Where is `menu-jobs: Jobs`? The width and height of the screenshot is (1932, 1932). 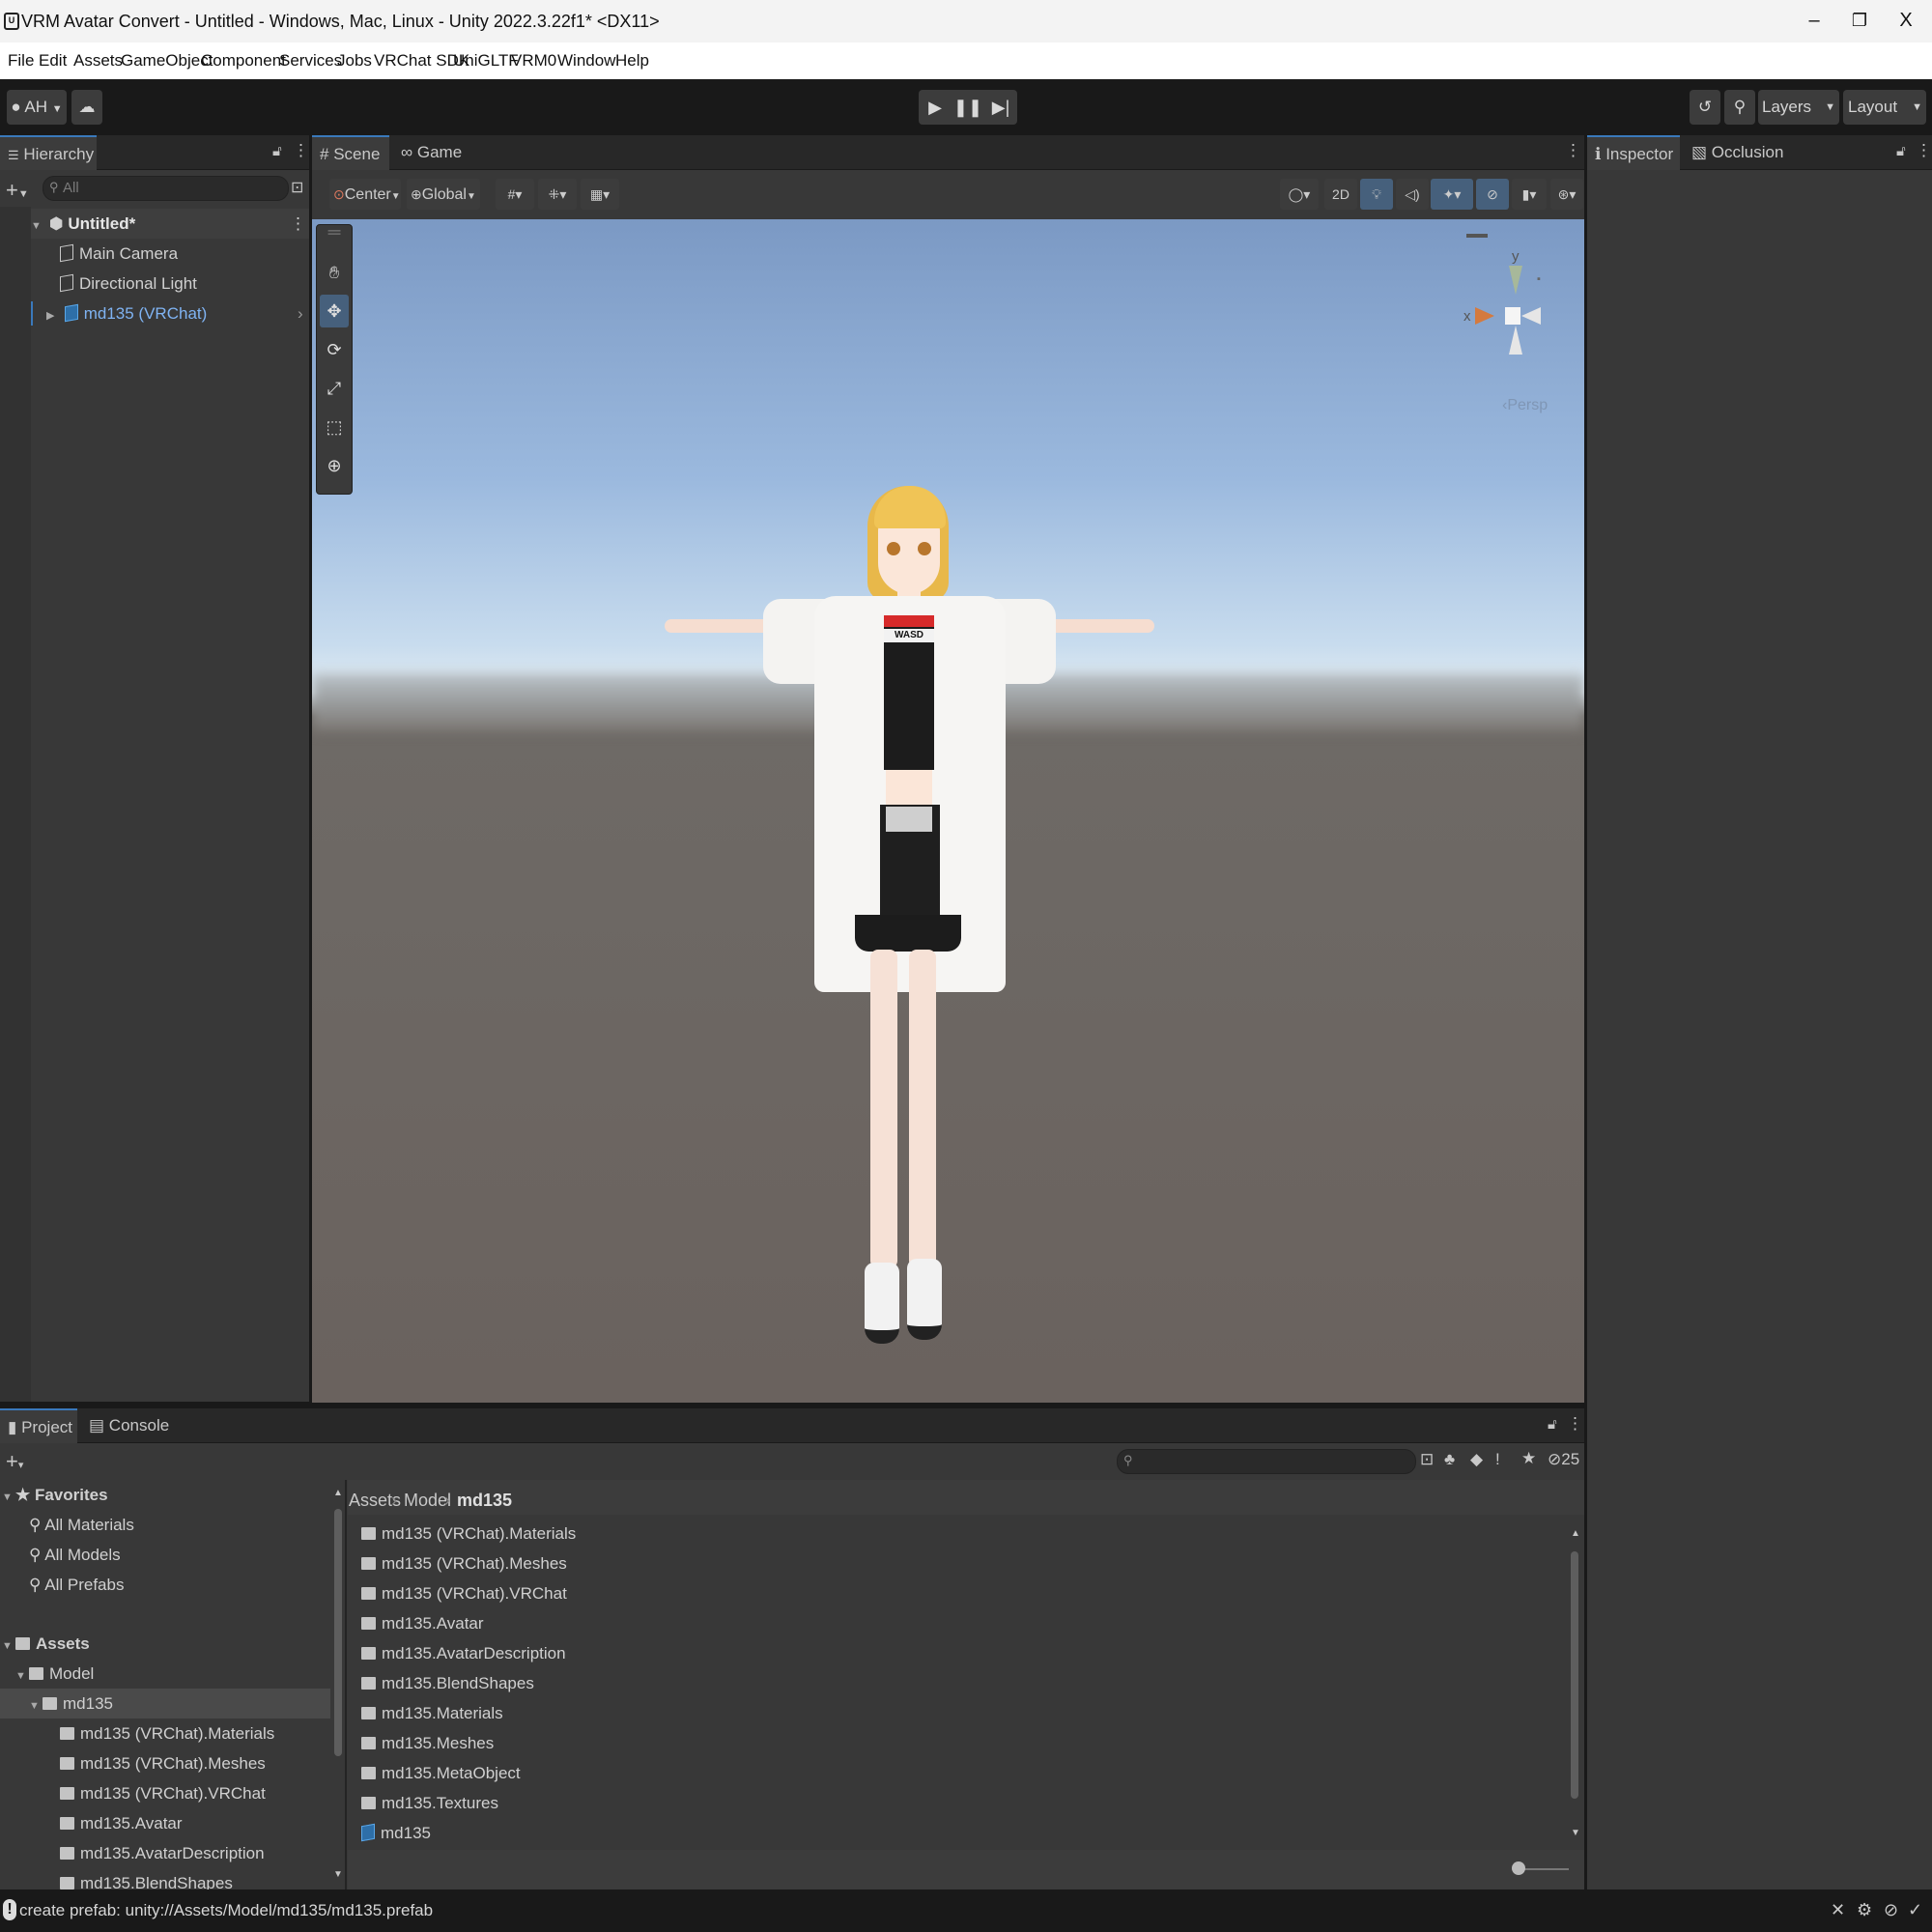
menu-jobs: Jobs is located at coordinates (354, 61).